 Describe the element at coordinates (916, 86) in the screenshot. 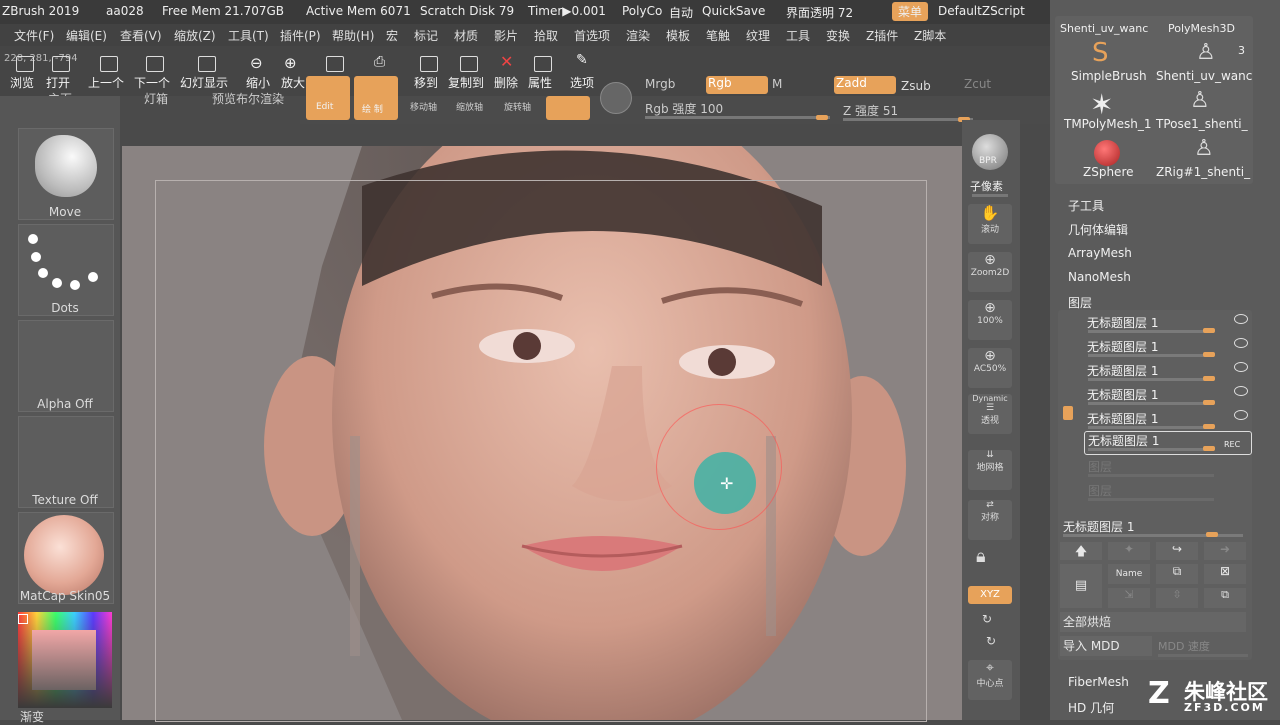

I see `zsub-button: Zsub` at that location.